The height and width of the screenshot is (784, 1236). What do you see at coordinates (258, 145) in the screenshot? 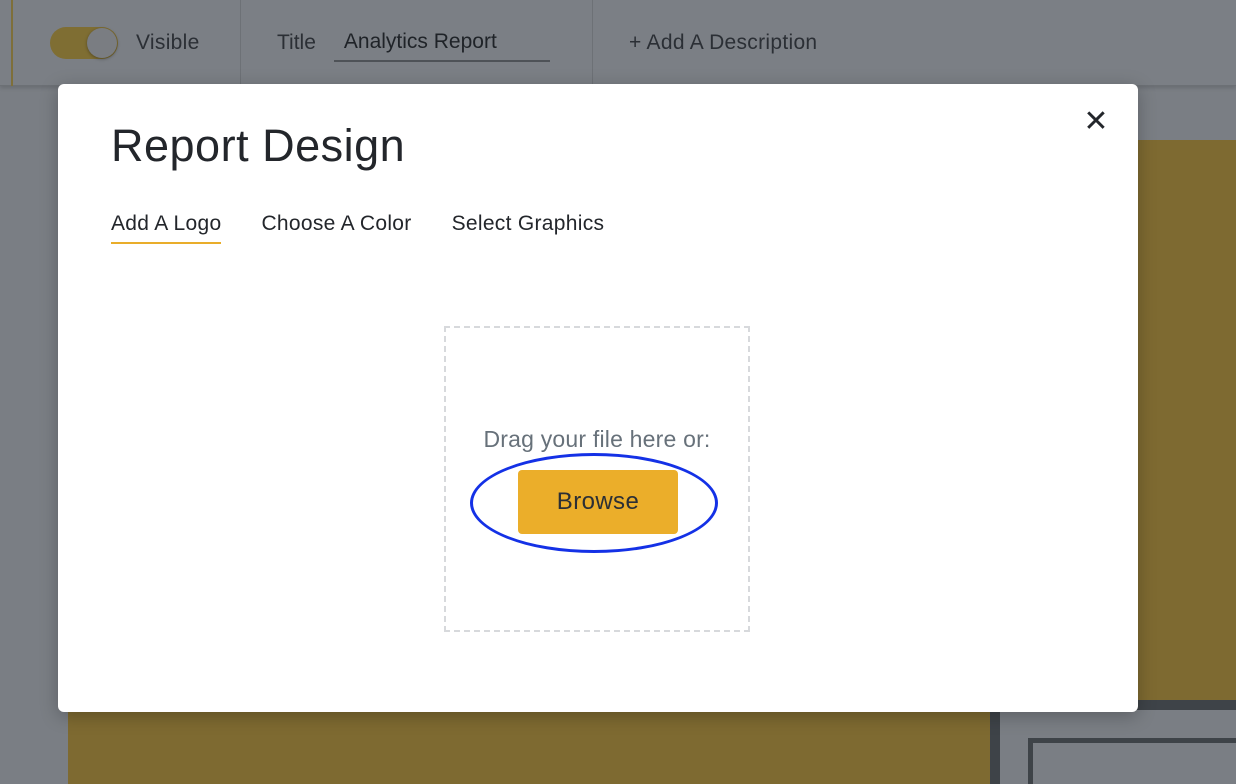
I see `modal-title: Report Design` at bounding box center [258, 145].